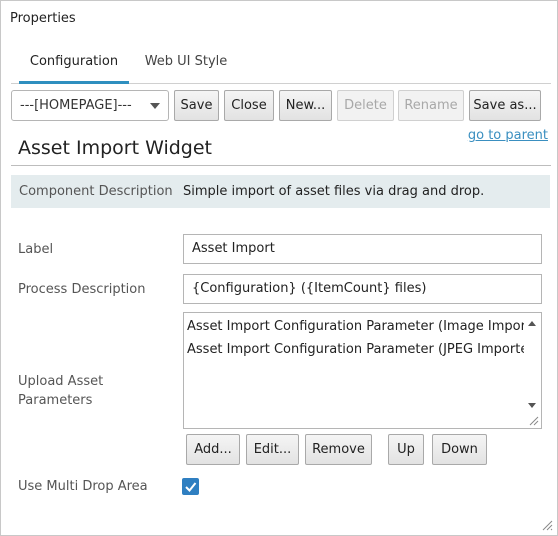 The width and height of the screenshot is (558, 536). Describe the element at coordinates (249, 105) in the screenshot. I see `close-button: Close` at that location.